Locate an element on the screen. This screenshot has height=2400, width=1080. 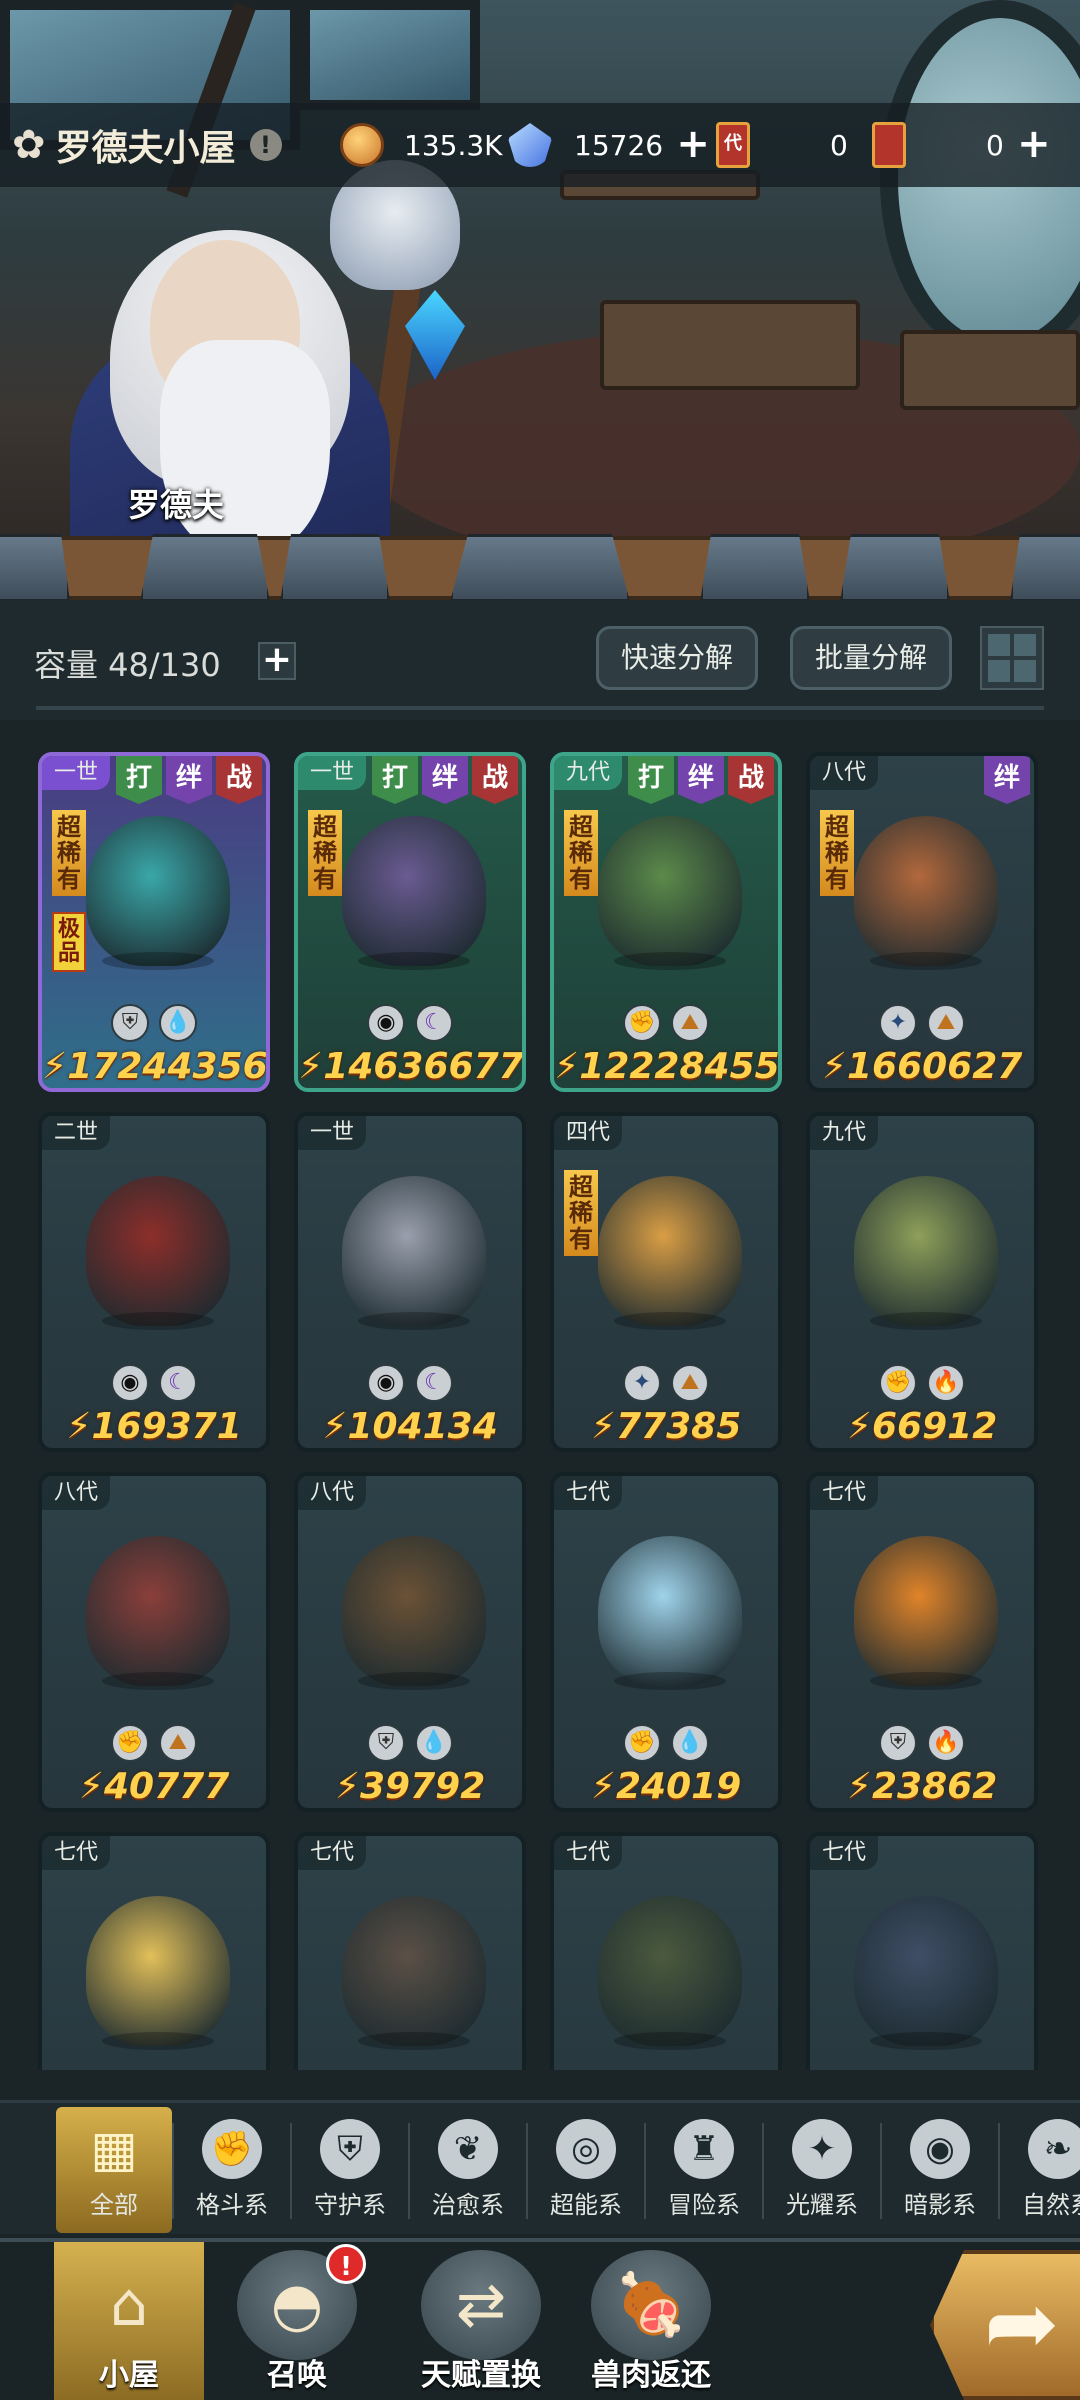
desk is located at coordinates (730, 345).